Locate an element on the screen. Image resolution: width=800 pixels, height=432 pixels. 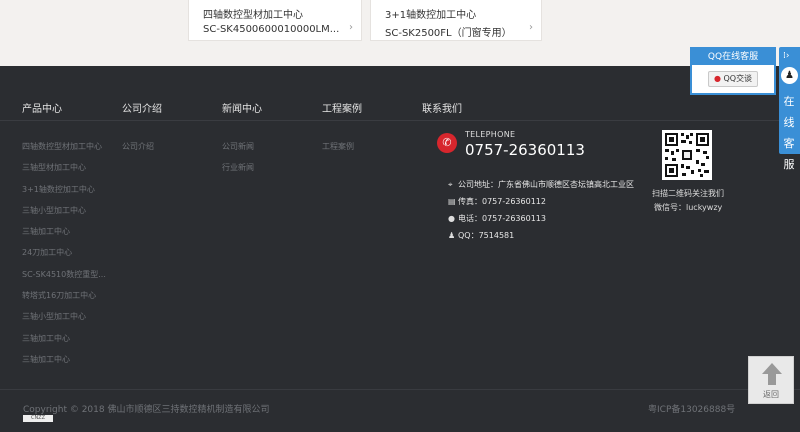
footer-links-news: 公司新闻 行业新闻 is located at coordinates (238, 157).